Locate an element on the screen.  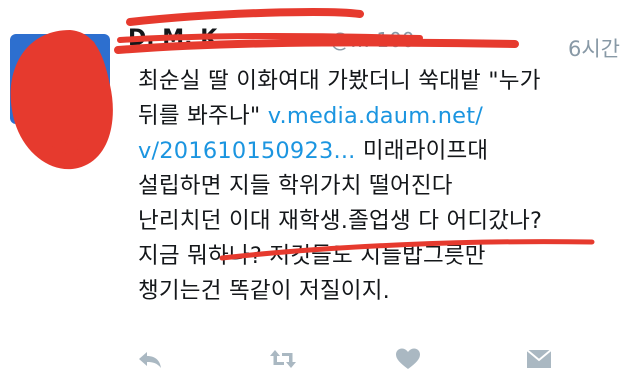
tweet-timestamp: 6시간 is located at coordinates (594, 48).